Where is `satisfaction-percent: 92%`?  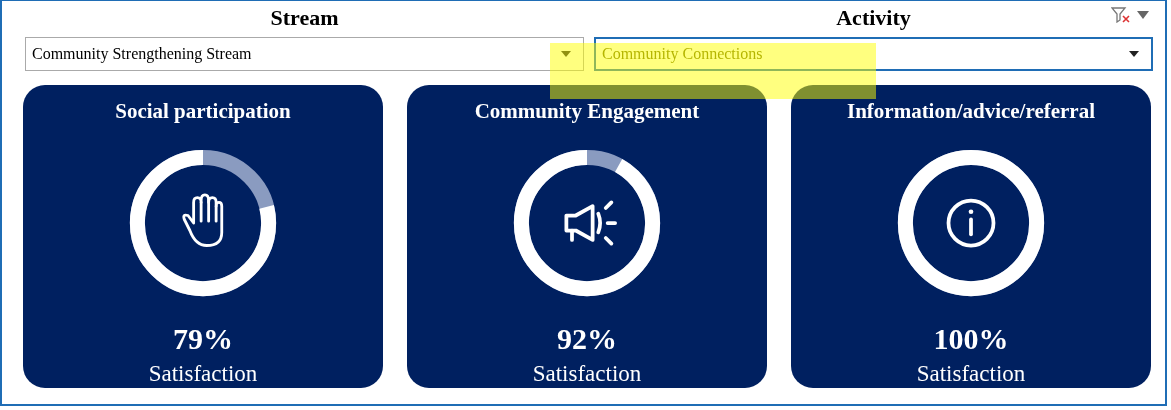 satisfaction-percent: 92% is located at coordinates (587, 339).